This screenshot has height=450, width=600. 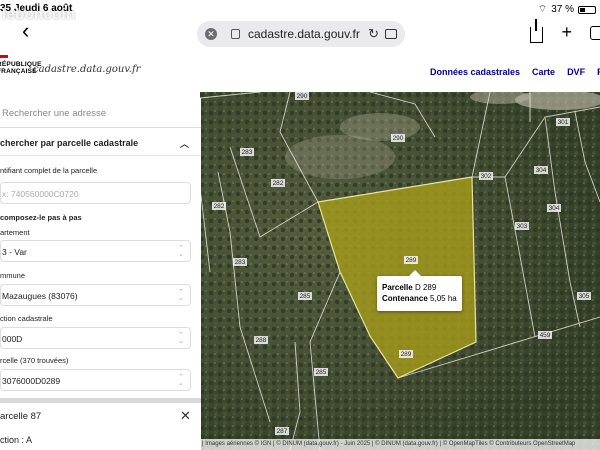 I want to click on parcel-number: 287, so click(x=282, y=431).